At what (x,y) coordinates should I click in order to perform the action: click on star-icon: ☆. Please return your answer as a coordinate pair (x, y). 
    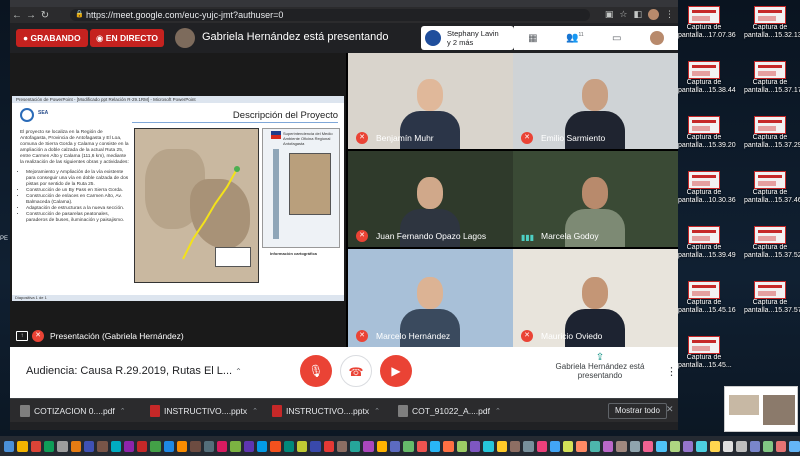
    Looking at the image, I should click on (623, 14).